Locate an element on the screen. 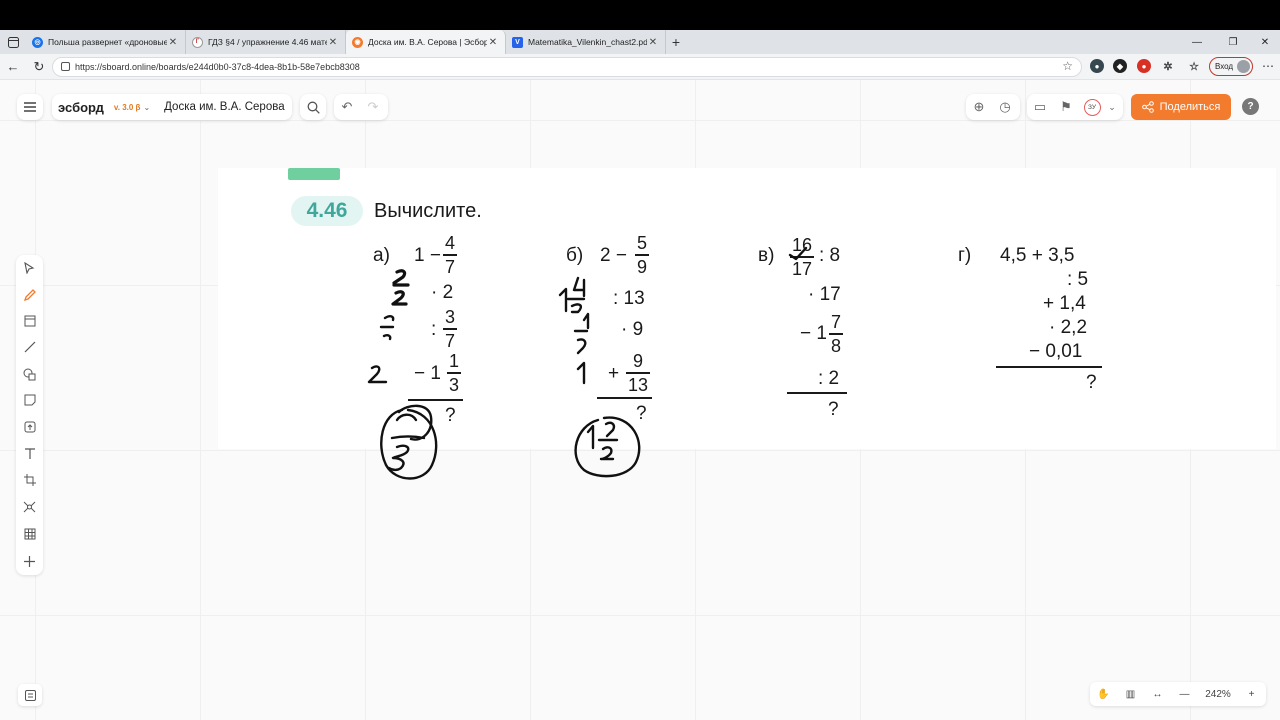 The image size is (1280, 720). b-fraction-4: 9 13 is located at coordinates (638, 373).